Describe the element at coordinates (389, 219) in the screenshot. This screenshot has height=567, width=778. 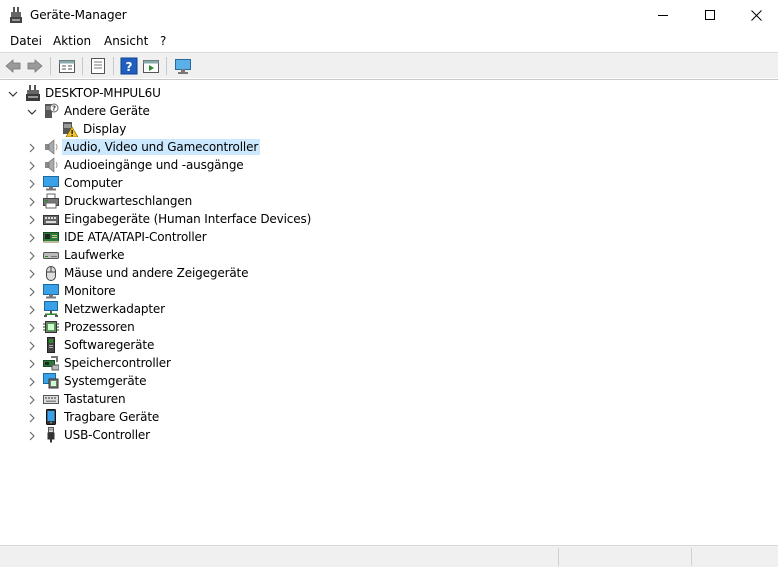
I see `tree-category-row: Eingabegeräte (Human Interface Devices)` at that location.